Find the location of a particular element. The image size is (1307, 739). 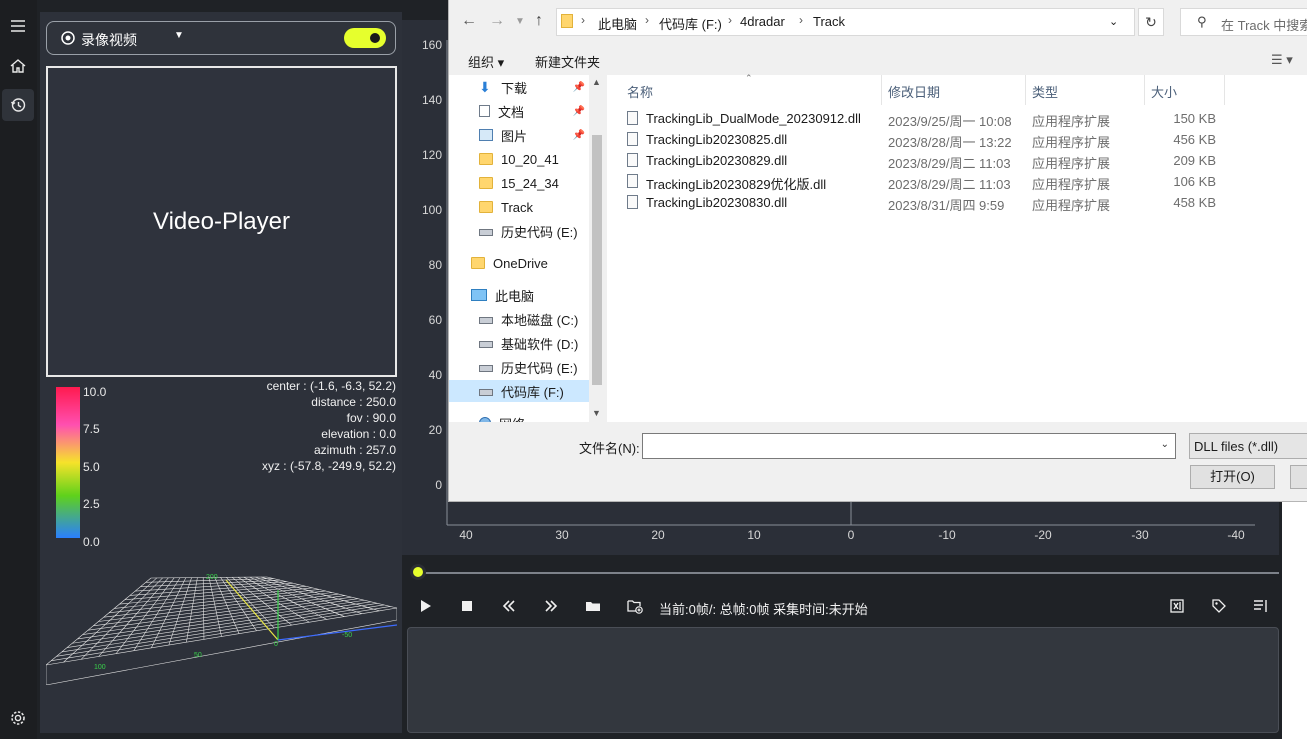

breadcrumb-item: 此电脑 is located at coordinates (617, 23).